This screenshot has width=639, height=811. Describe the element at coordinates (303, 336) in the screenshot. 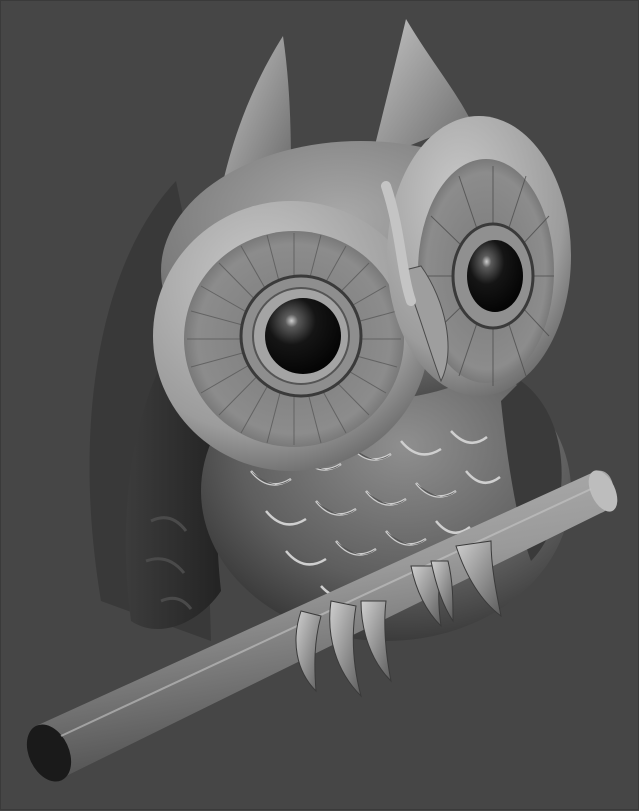

I see `left-pupil` at that location.